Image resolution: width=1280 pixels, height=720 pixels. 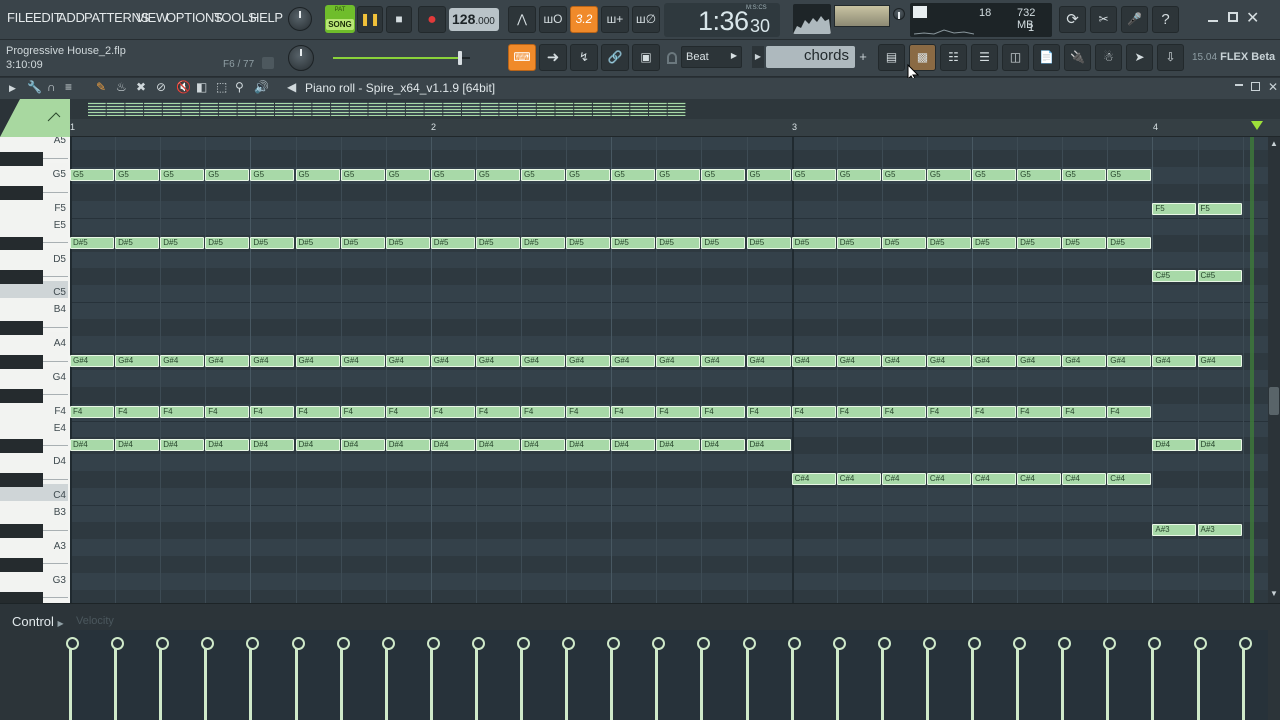 I want to click on blend-notes-icon: ш∅, so click(x=646, y=19).